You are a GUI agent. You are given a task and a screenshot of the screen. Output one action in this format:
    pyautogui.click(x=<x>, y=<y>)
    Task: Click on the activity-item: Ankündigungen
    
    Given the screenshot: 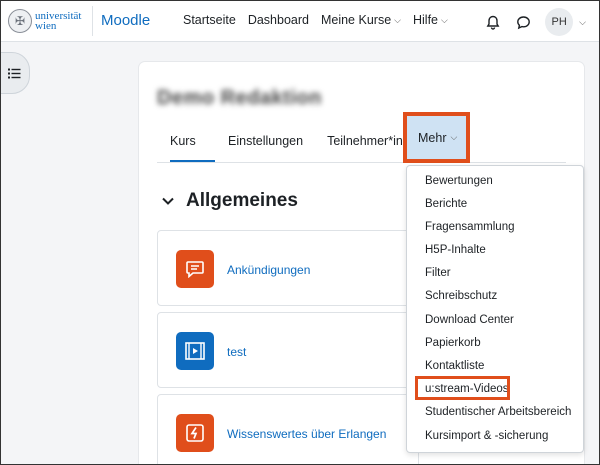 What is the action you would take?
    pyautogui.click(x=288, y=268)
    